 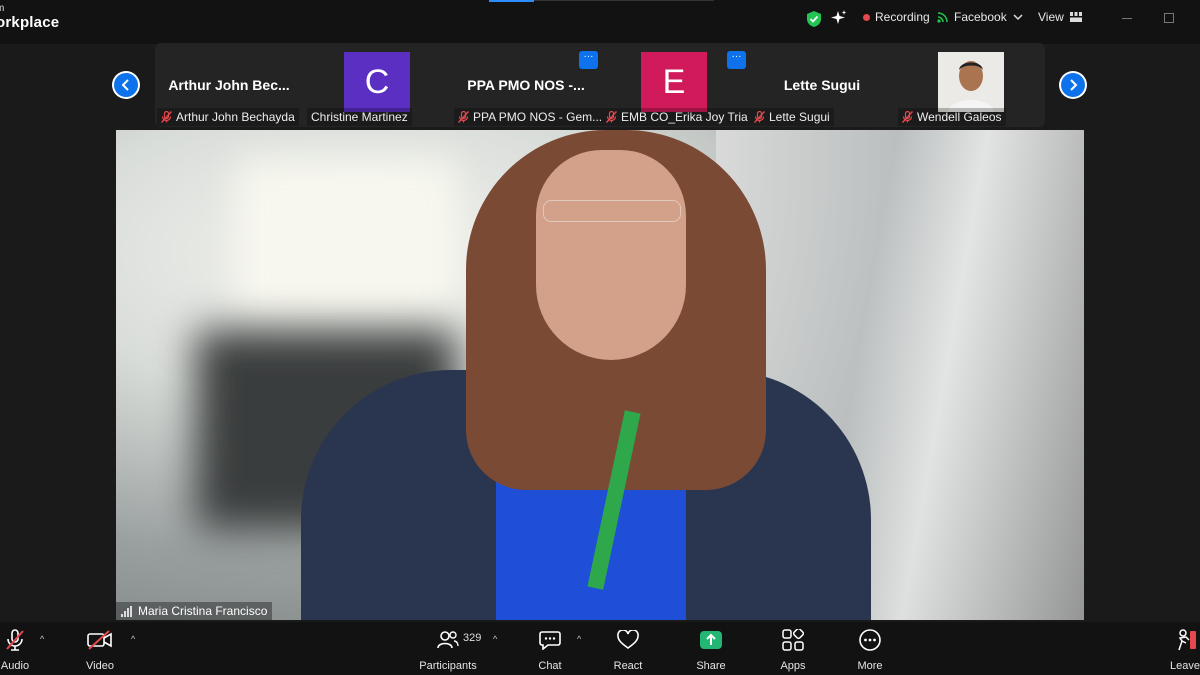 I want to click on app-brand: m orkplace, so click(x=29, y=16).